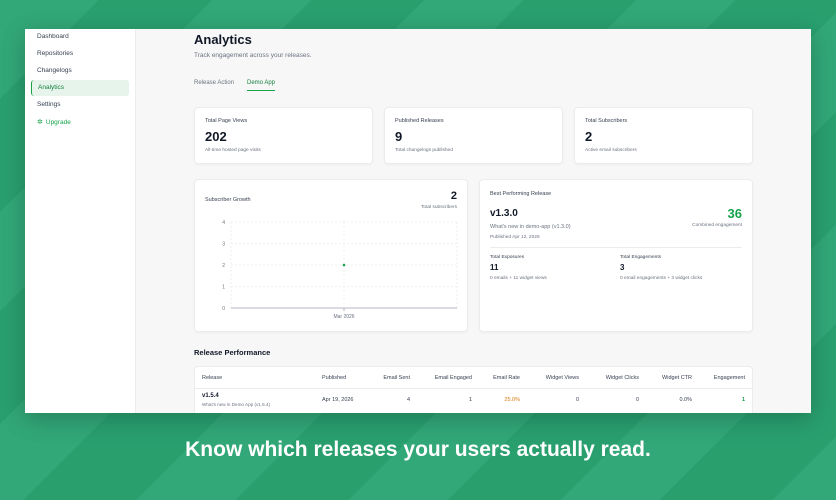 The width and height of the screenshot is (836, 500). Describe the element at coordinates (233, 150) in the screenshot. I see `stat-sub: All-time hosted page visits` at that location.